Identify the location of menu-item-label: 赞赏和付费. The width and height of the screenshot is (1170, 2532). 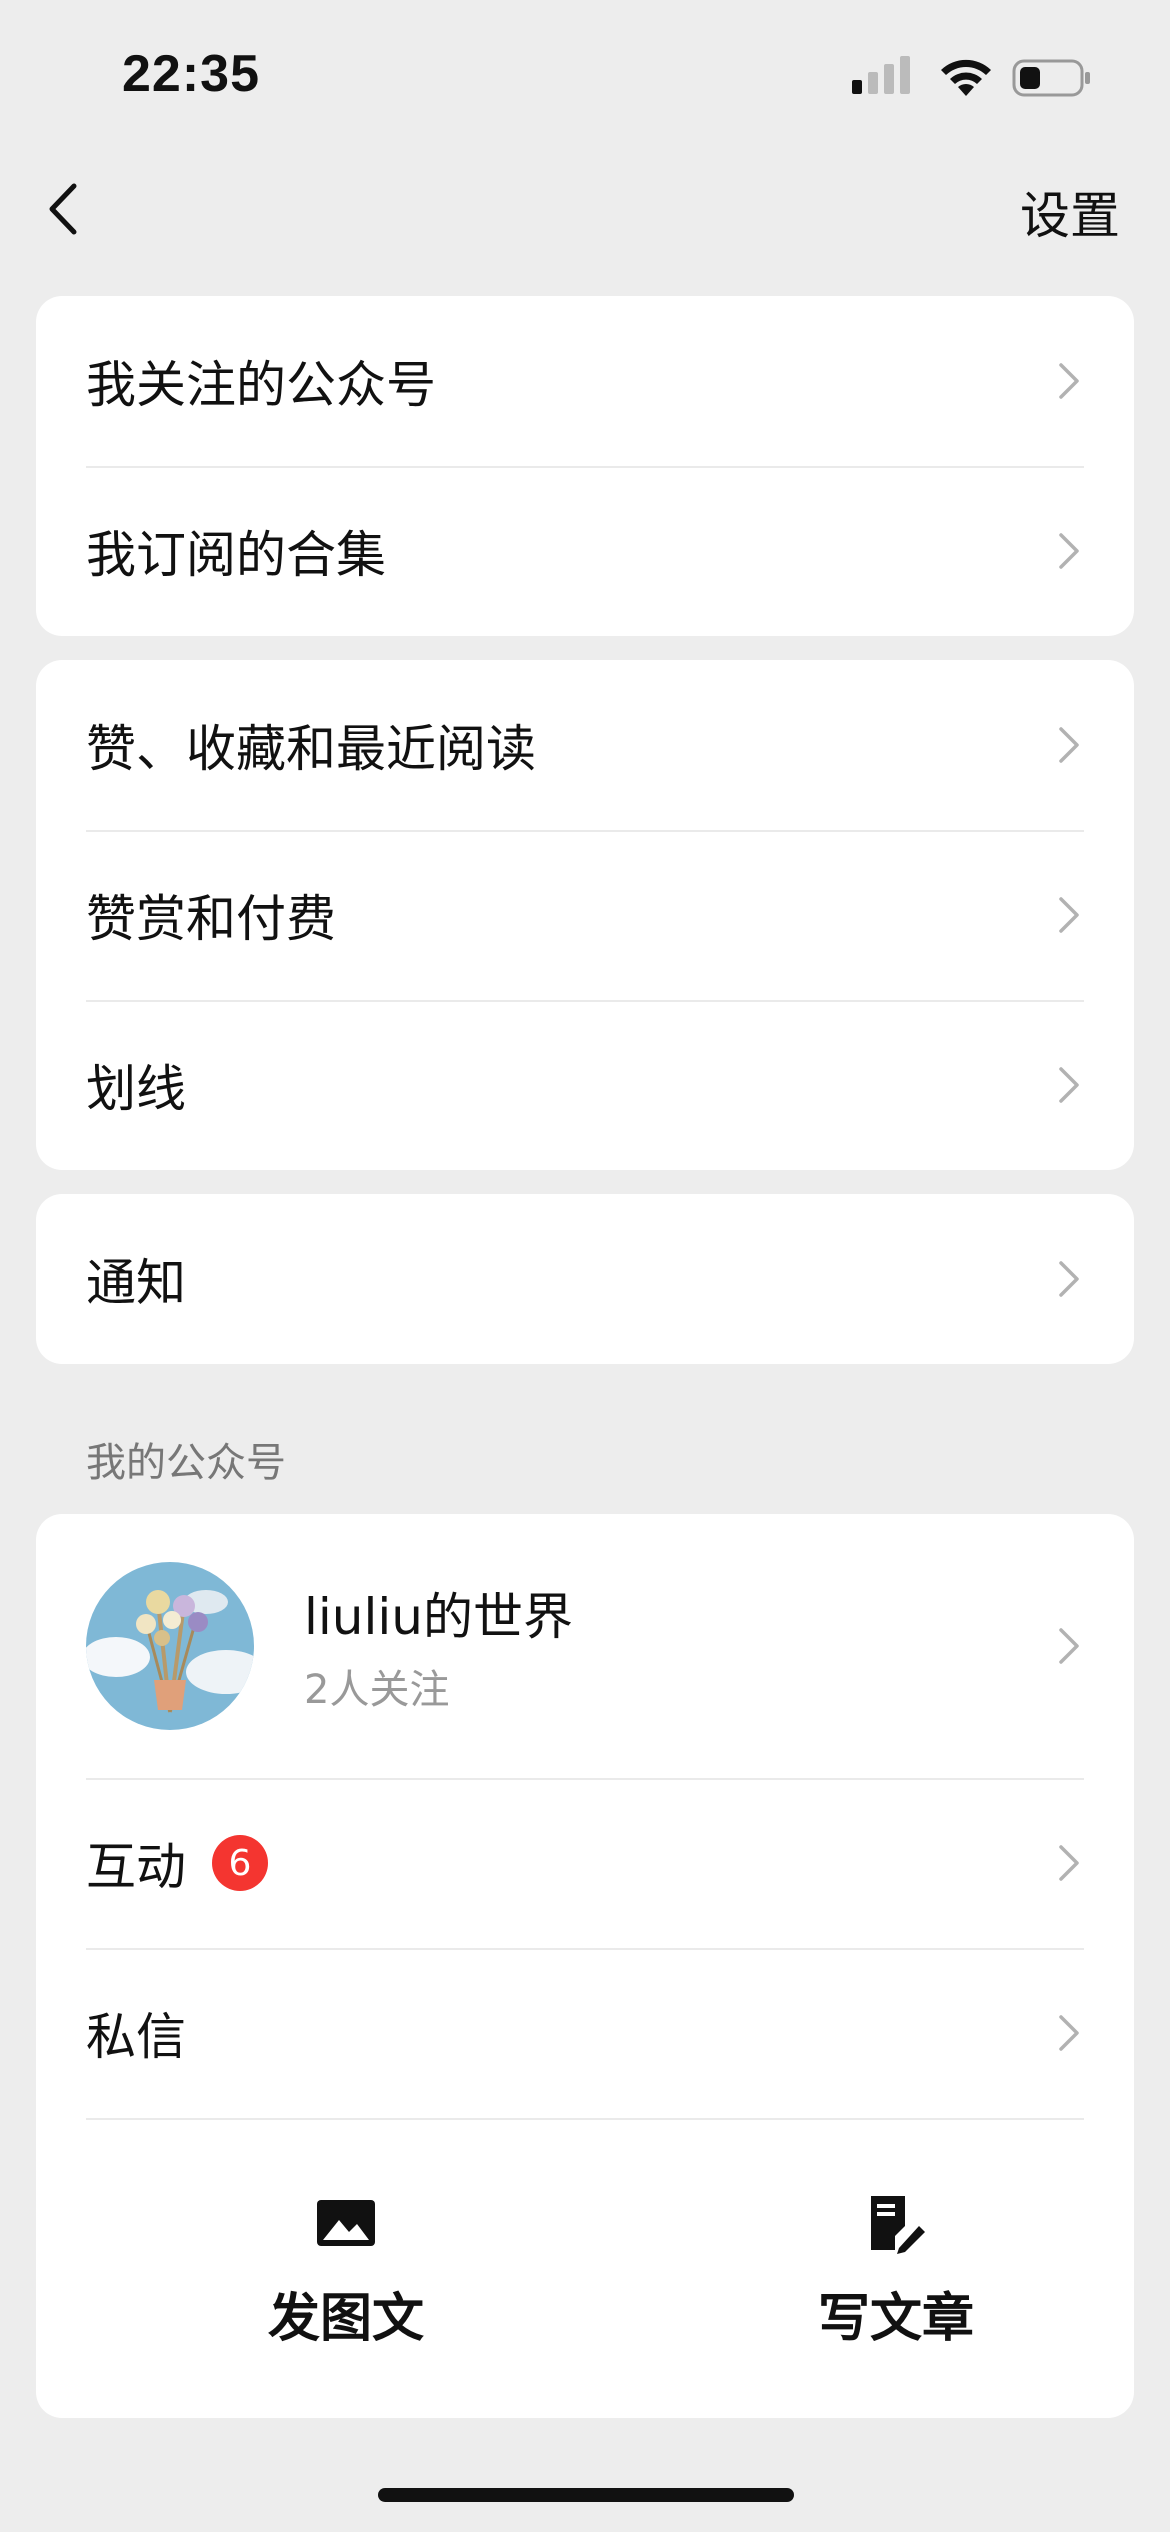
(211, 919).